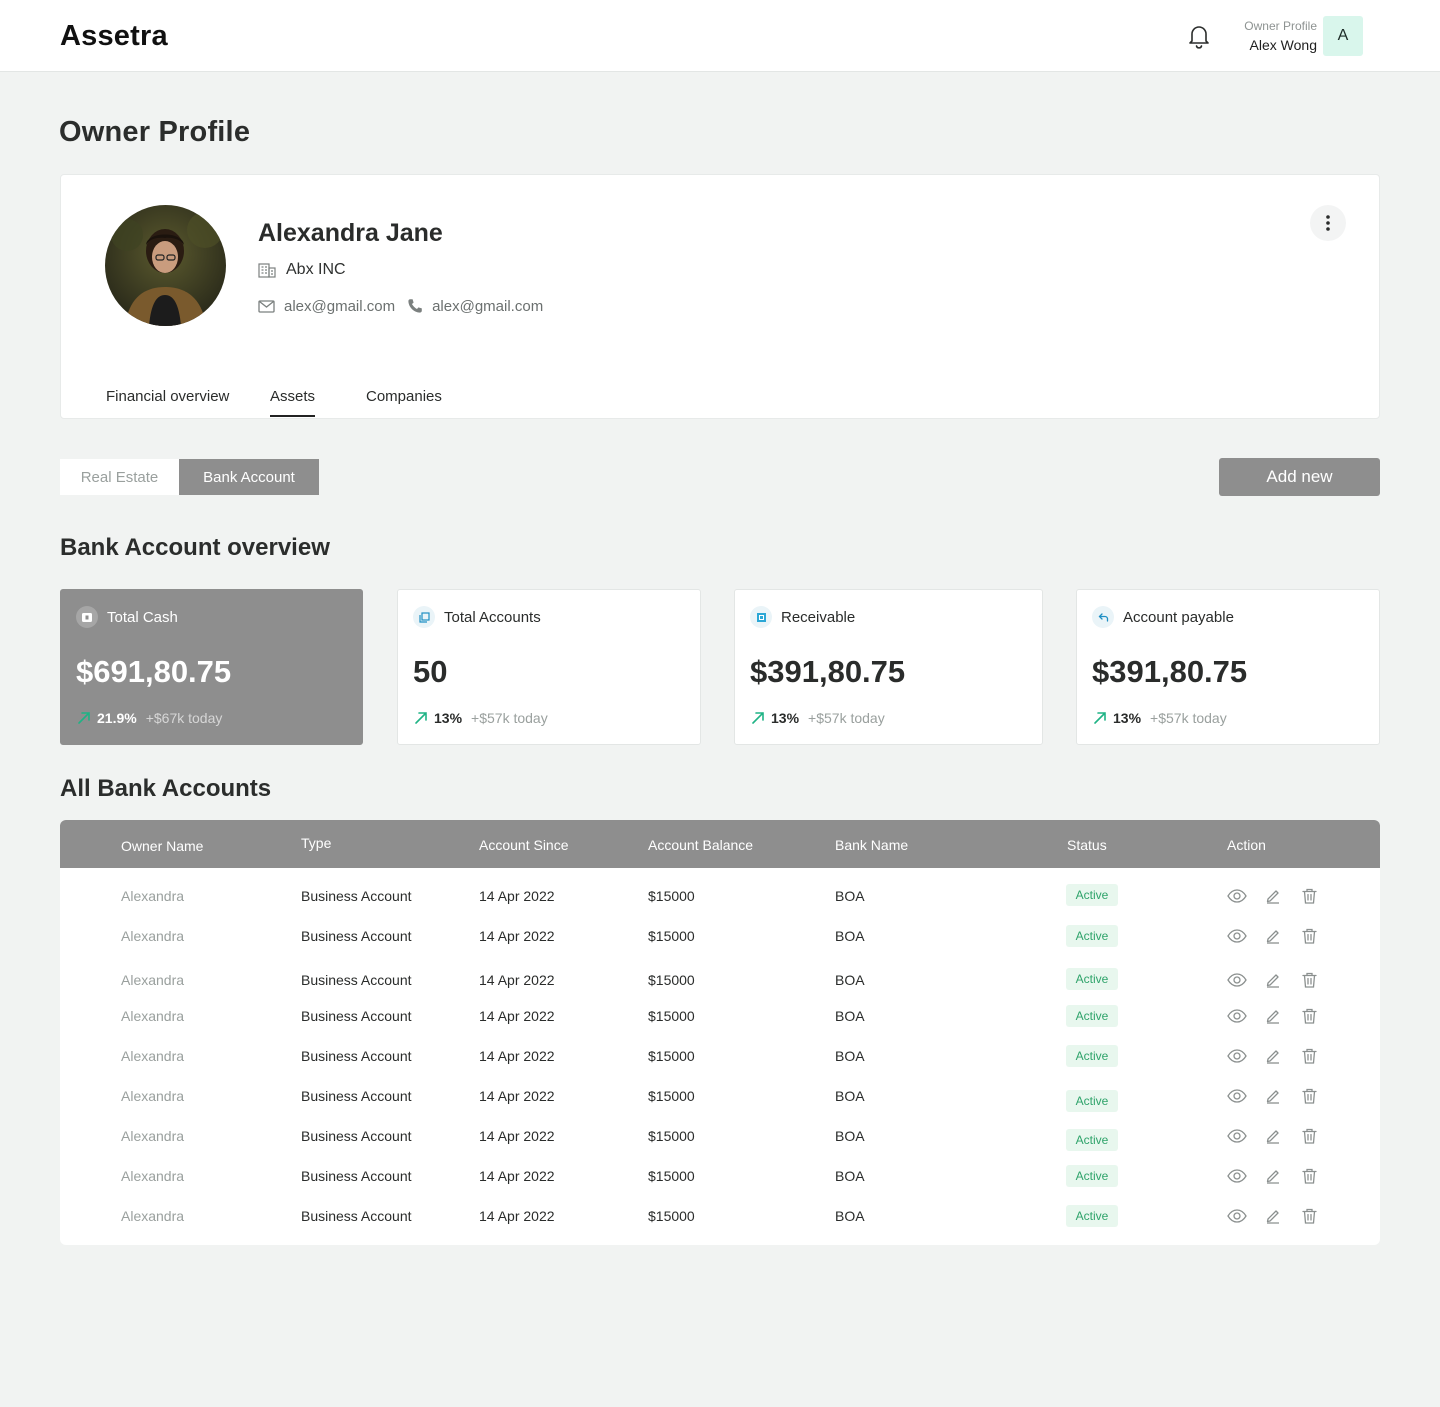 The image size is (1440, 1407). I want to click on stat-percent: 21.9%, so click(117, 718).